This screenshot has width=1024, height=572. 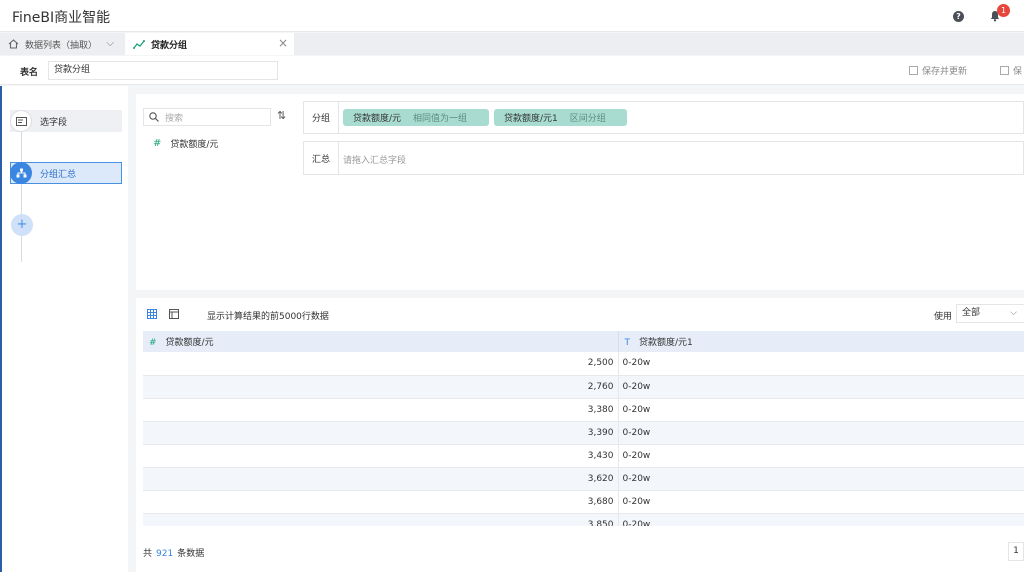 I want to click on save-button: 保, so click(x=1011, y=70).